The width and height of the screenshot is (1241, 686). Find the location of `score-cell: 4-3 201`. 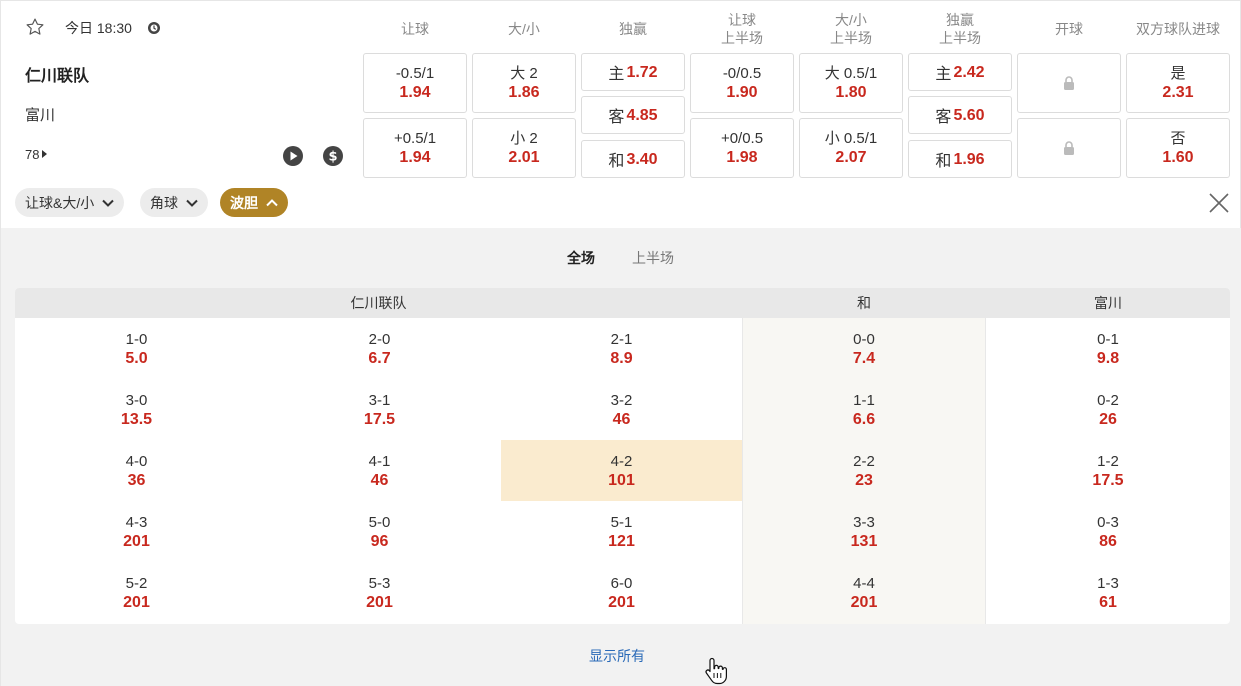

score-cell: 4-3 201 is located at coordinates (136, 531).